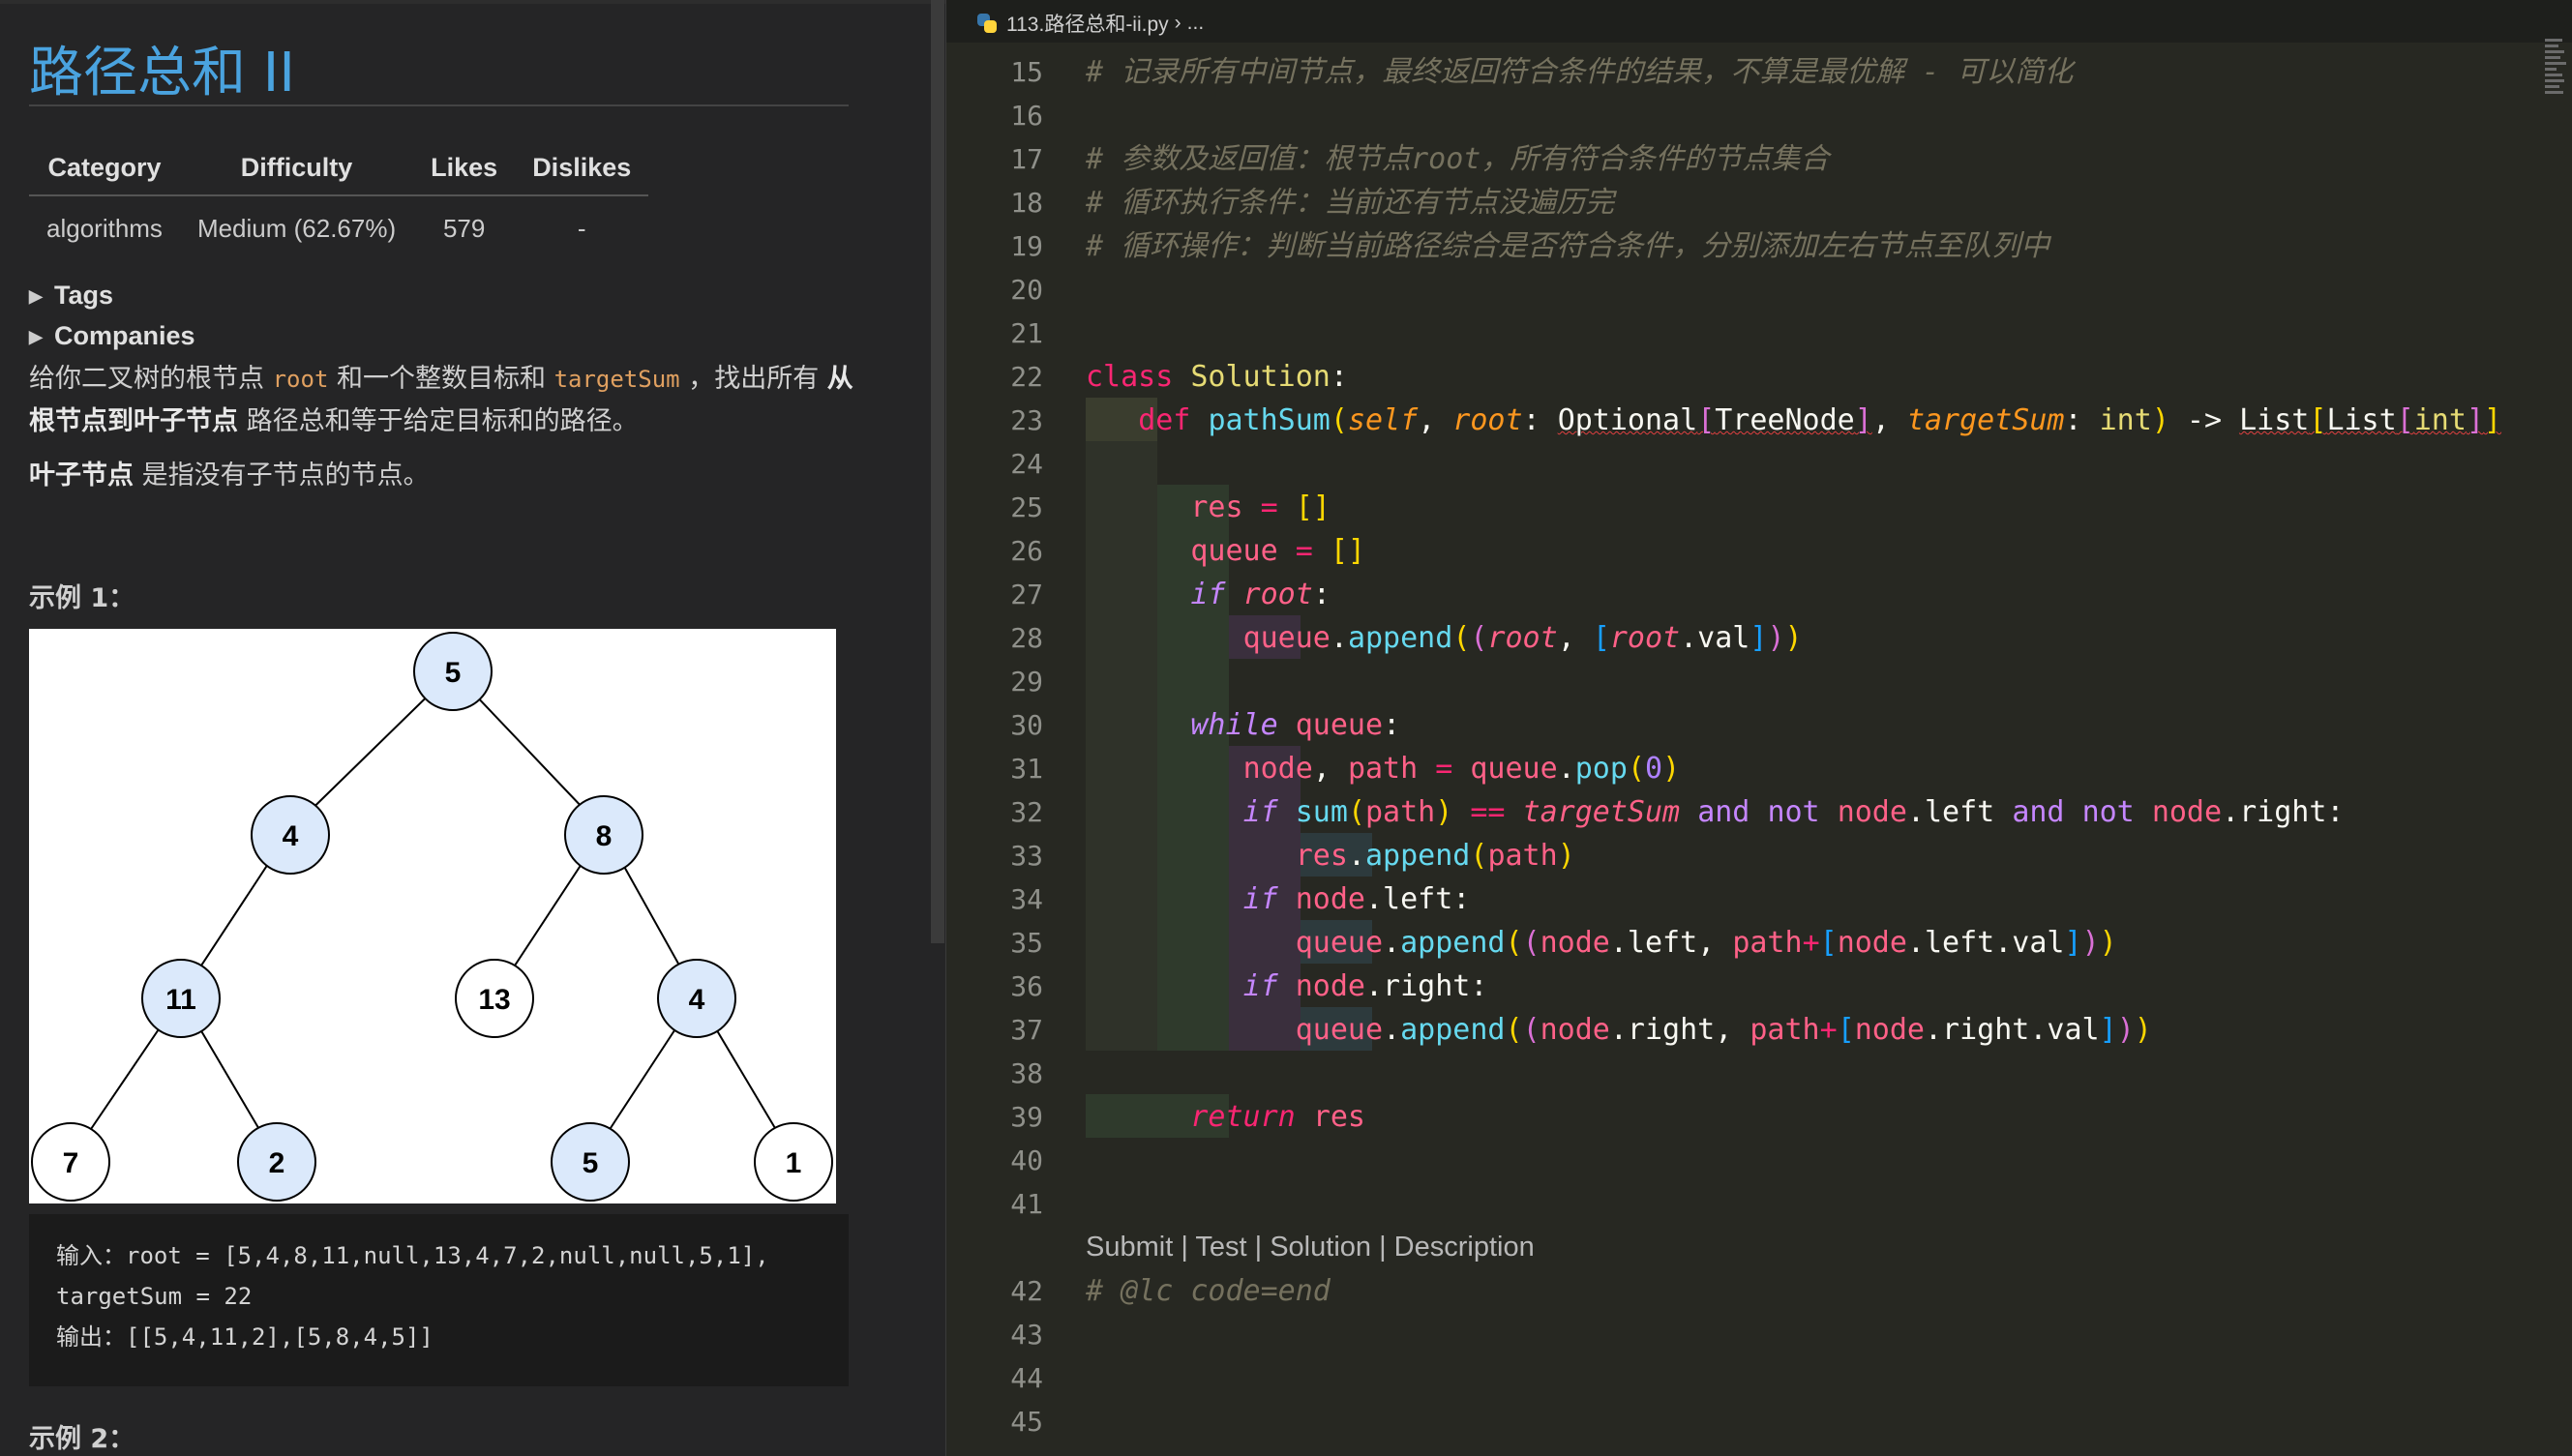 The image size is (2572, 1456). What do you see at coordinates (1026, 377) in the screenshot?
I see `line-number: 22` at bounding box center [1026, 377].